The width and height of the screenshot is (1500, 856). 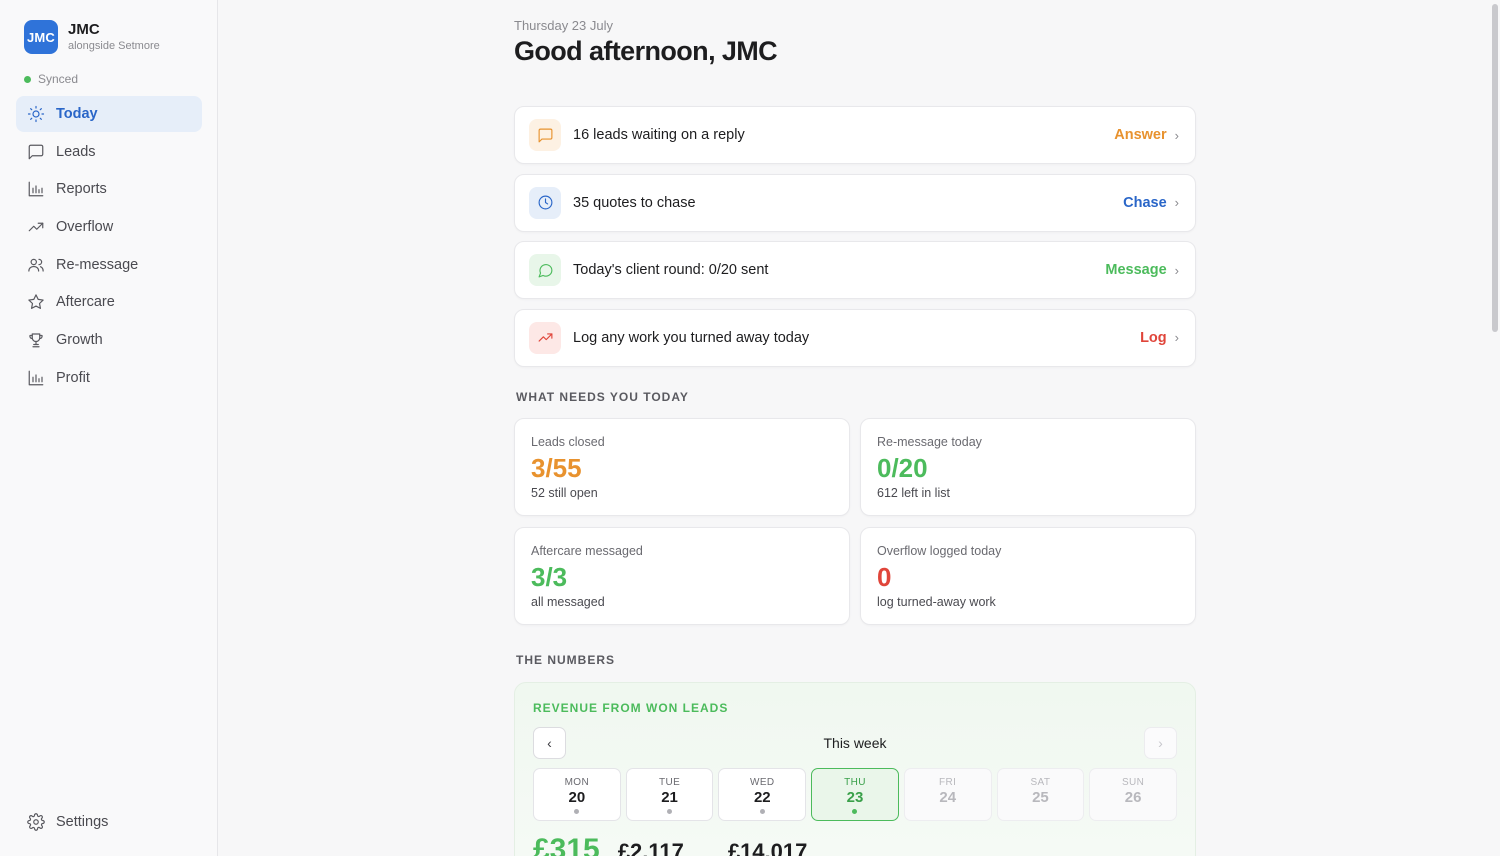 I want to click on trophy-icon, so click(x=36, y=340).